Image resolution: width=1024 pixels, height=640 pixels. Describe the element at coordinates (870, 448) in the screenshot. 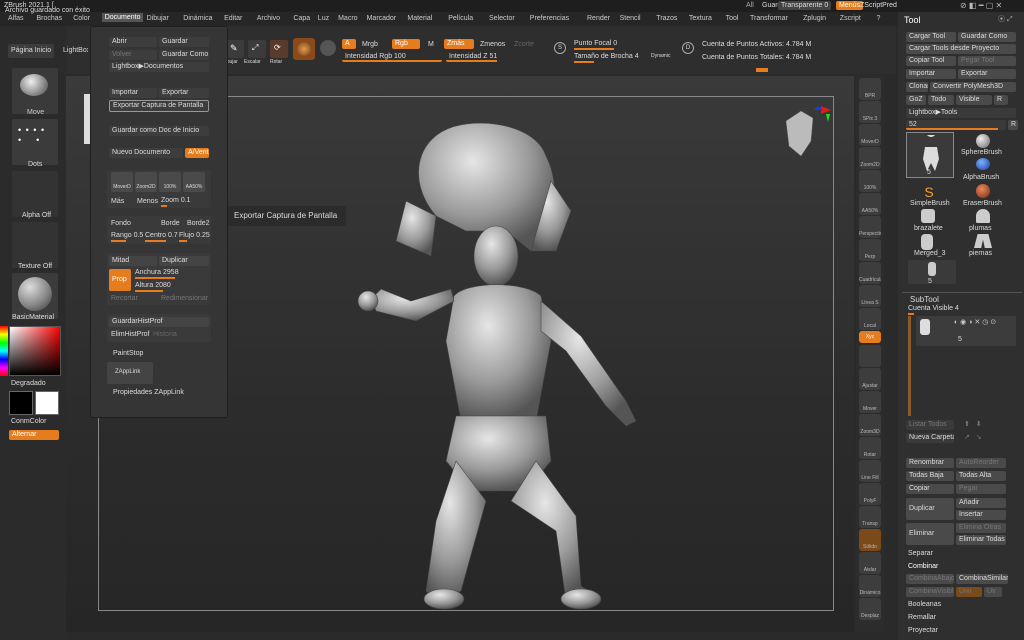

I see `shelf-button-16: Rotar` at that location.